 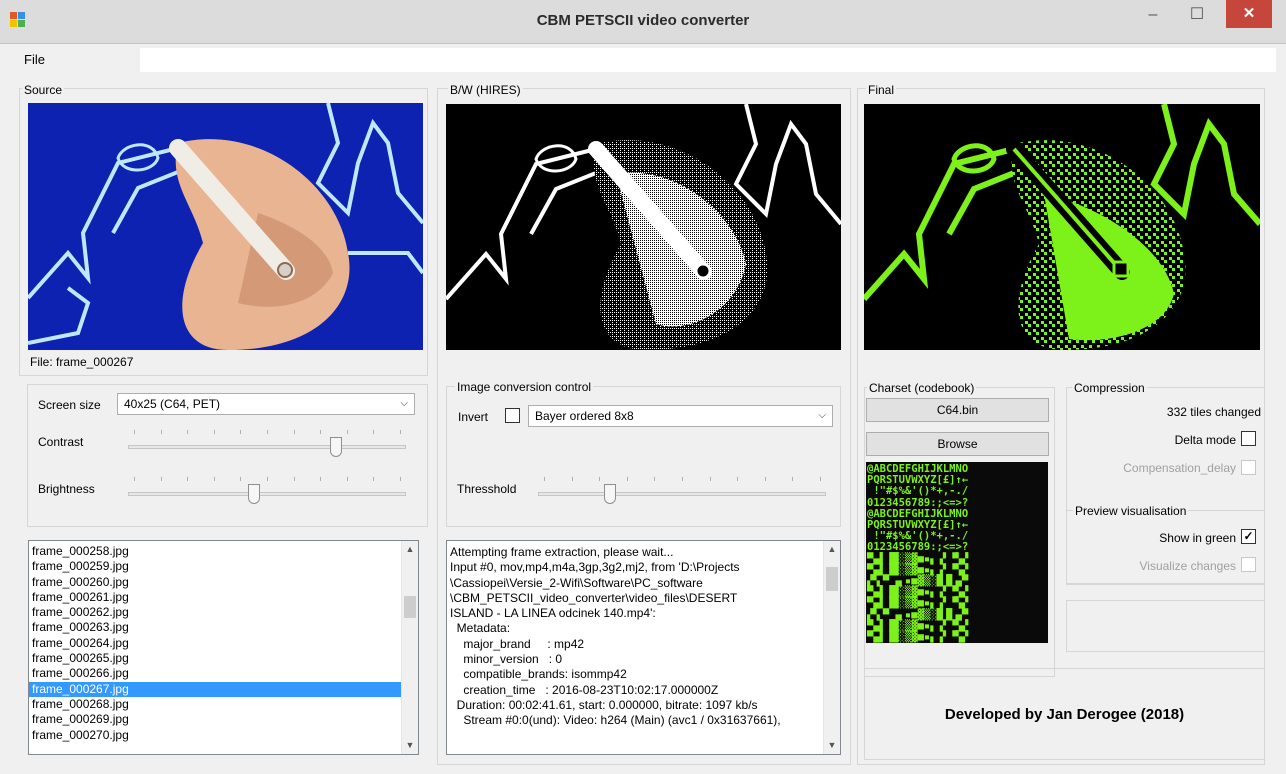 I want to click on log-line: compatible_brands: isommp42, so click(x=538, y=674).